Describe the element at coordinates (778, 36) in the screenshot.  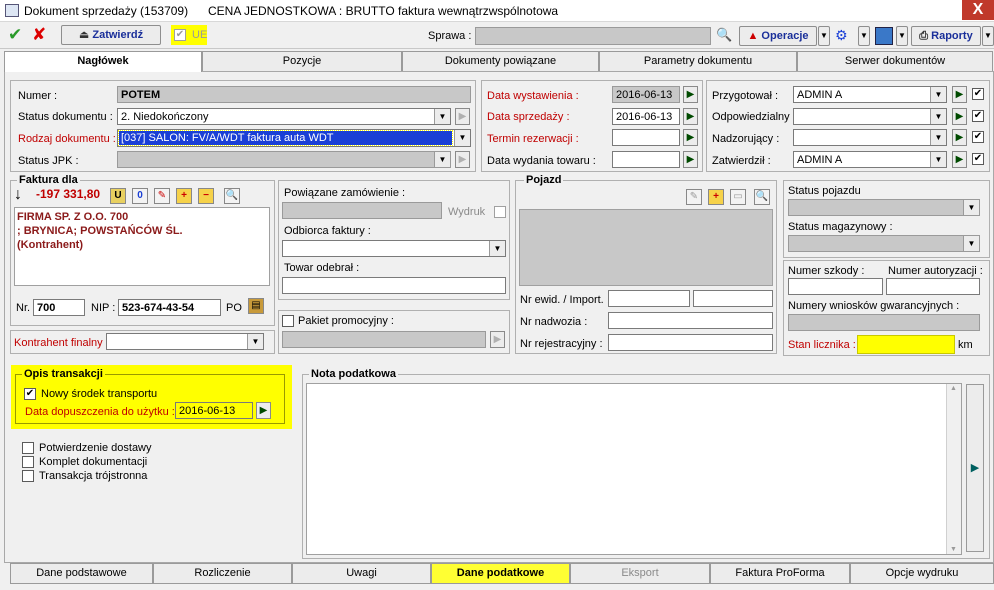
I see `operations-button: ▲ Operacje` at that location.